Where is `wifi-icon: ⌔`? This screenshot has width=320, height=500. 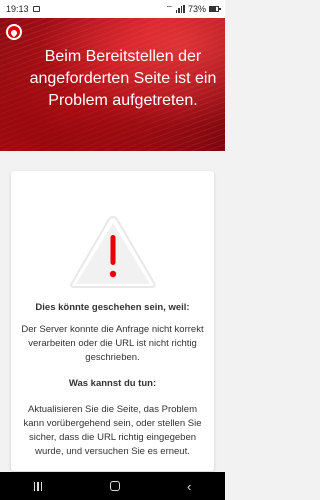 wifi-icon: ⌔ is located at coordinates (169, 8).